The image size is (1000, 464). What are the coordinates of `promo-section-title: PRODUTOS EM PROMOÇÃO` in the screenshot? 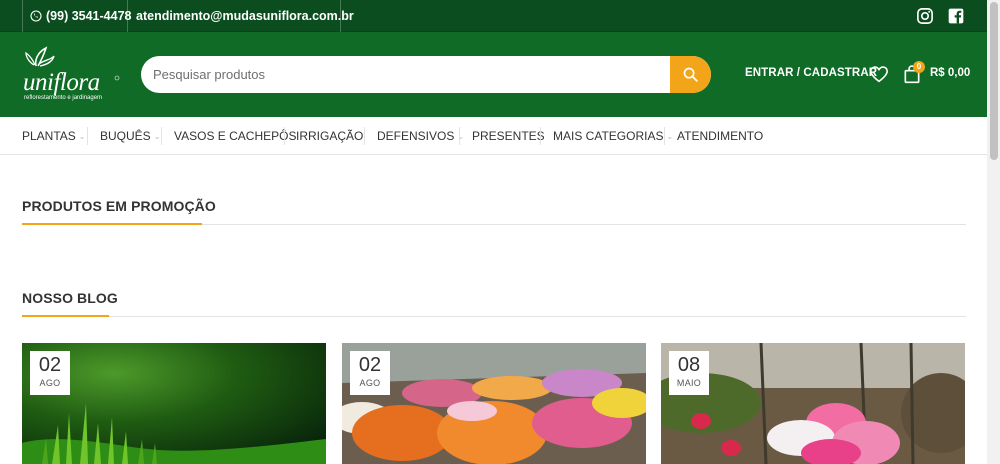 It's located at (119, 206).